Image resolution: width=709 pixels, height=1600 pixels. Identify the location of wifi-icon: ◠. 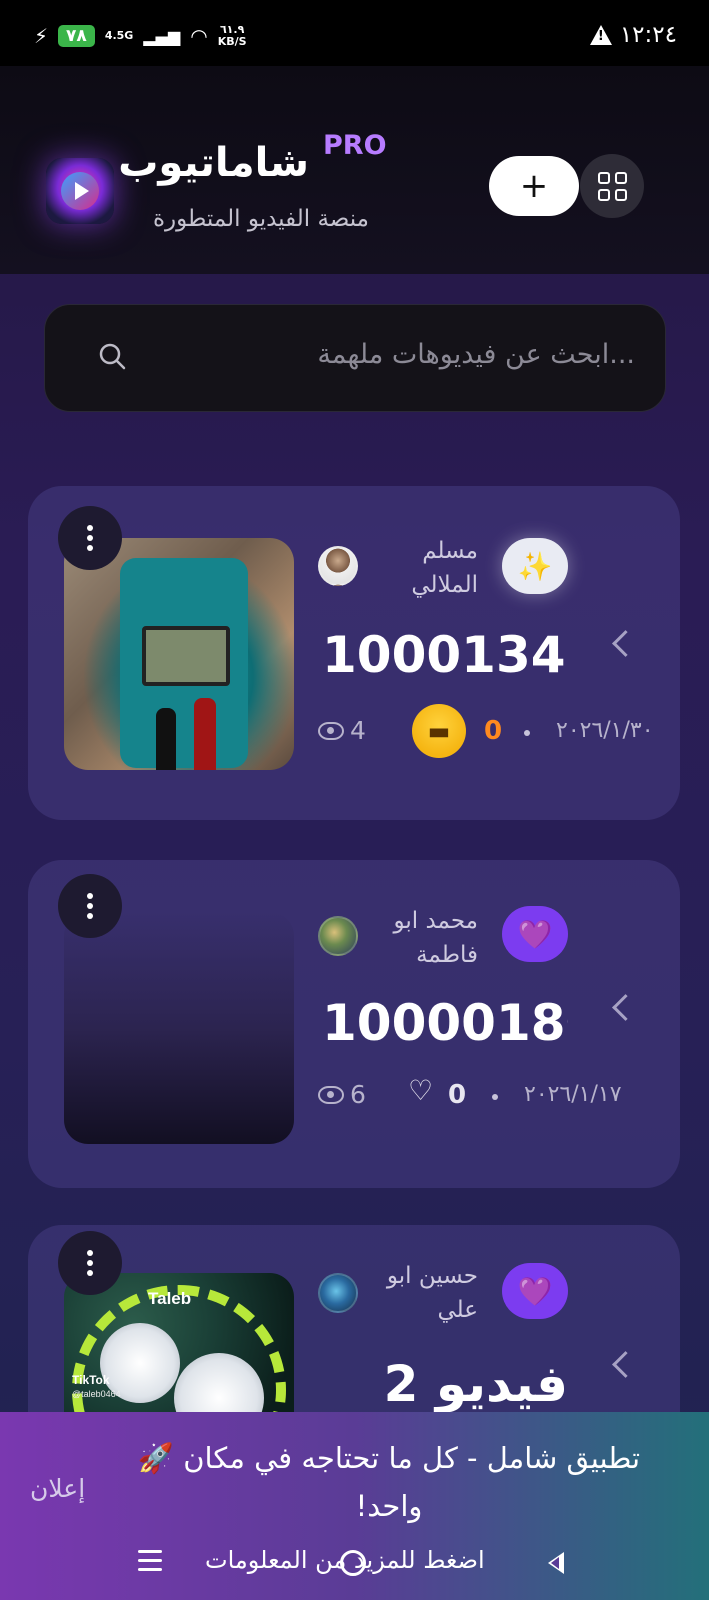
(199, 36).